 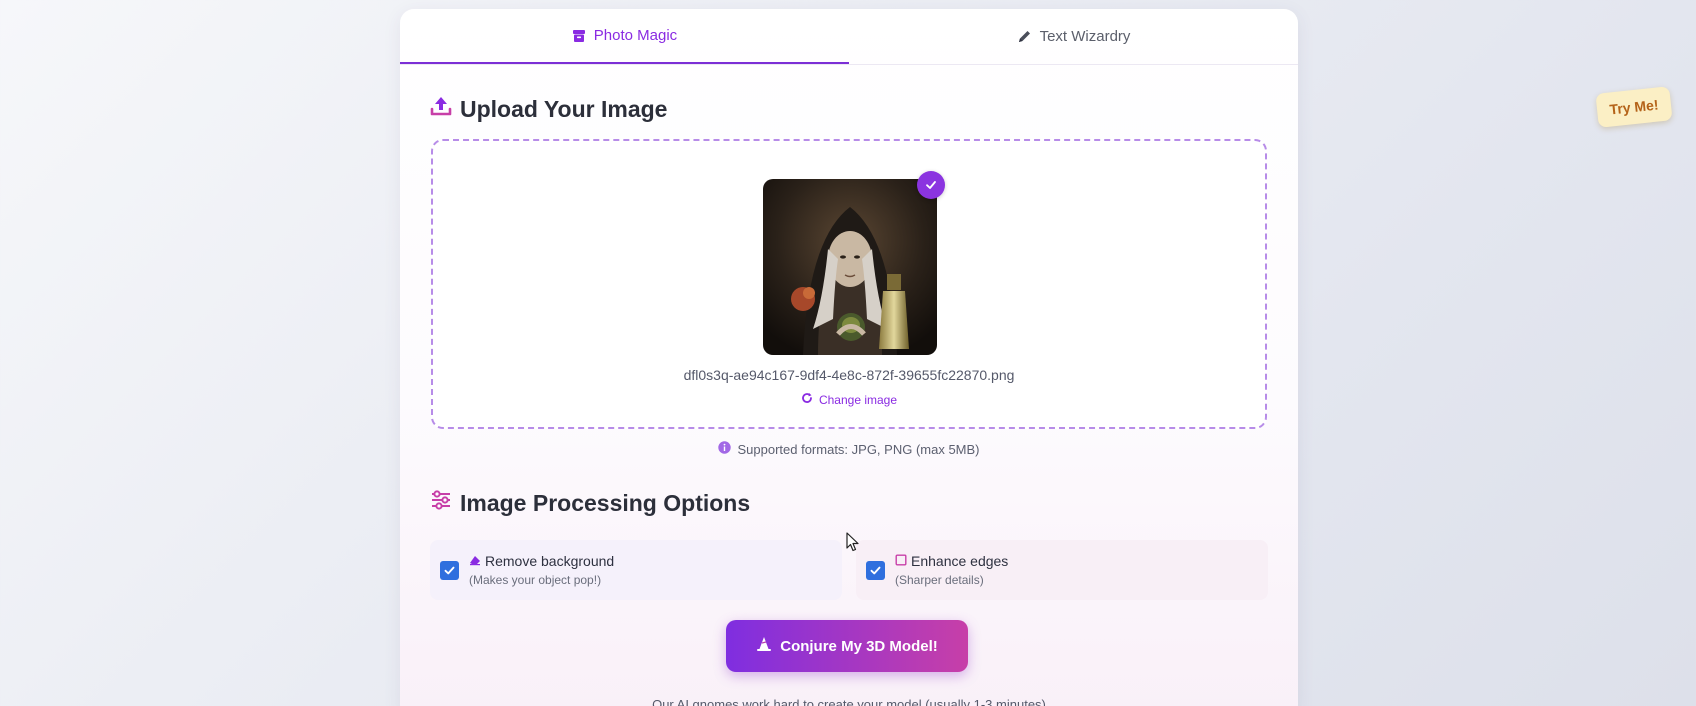 What do you see at coordinates (853, 544) in the screenshot?
I see `mouse-cursor-icon` at bounding box center [853, 544].